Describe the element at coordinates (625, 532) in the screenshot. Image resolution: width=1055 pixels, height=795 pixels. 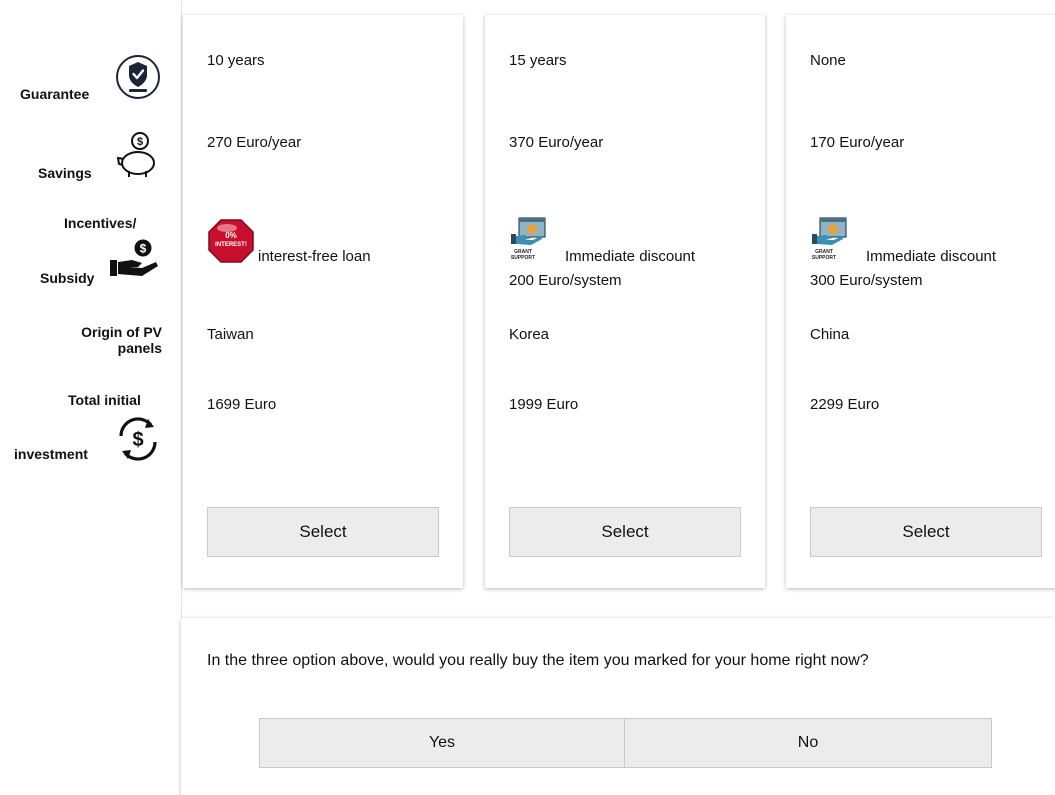
I see `select-button-option-2: Select` at that location.